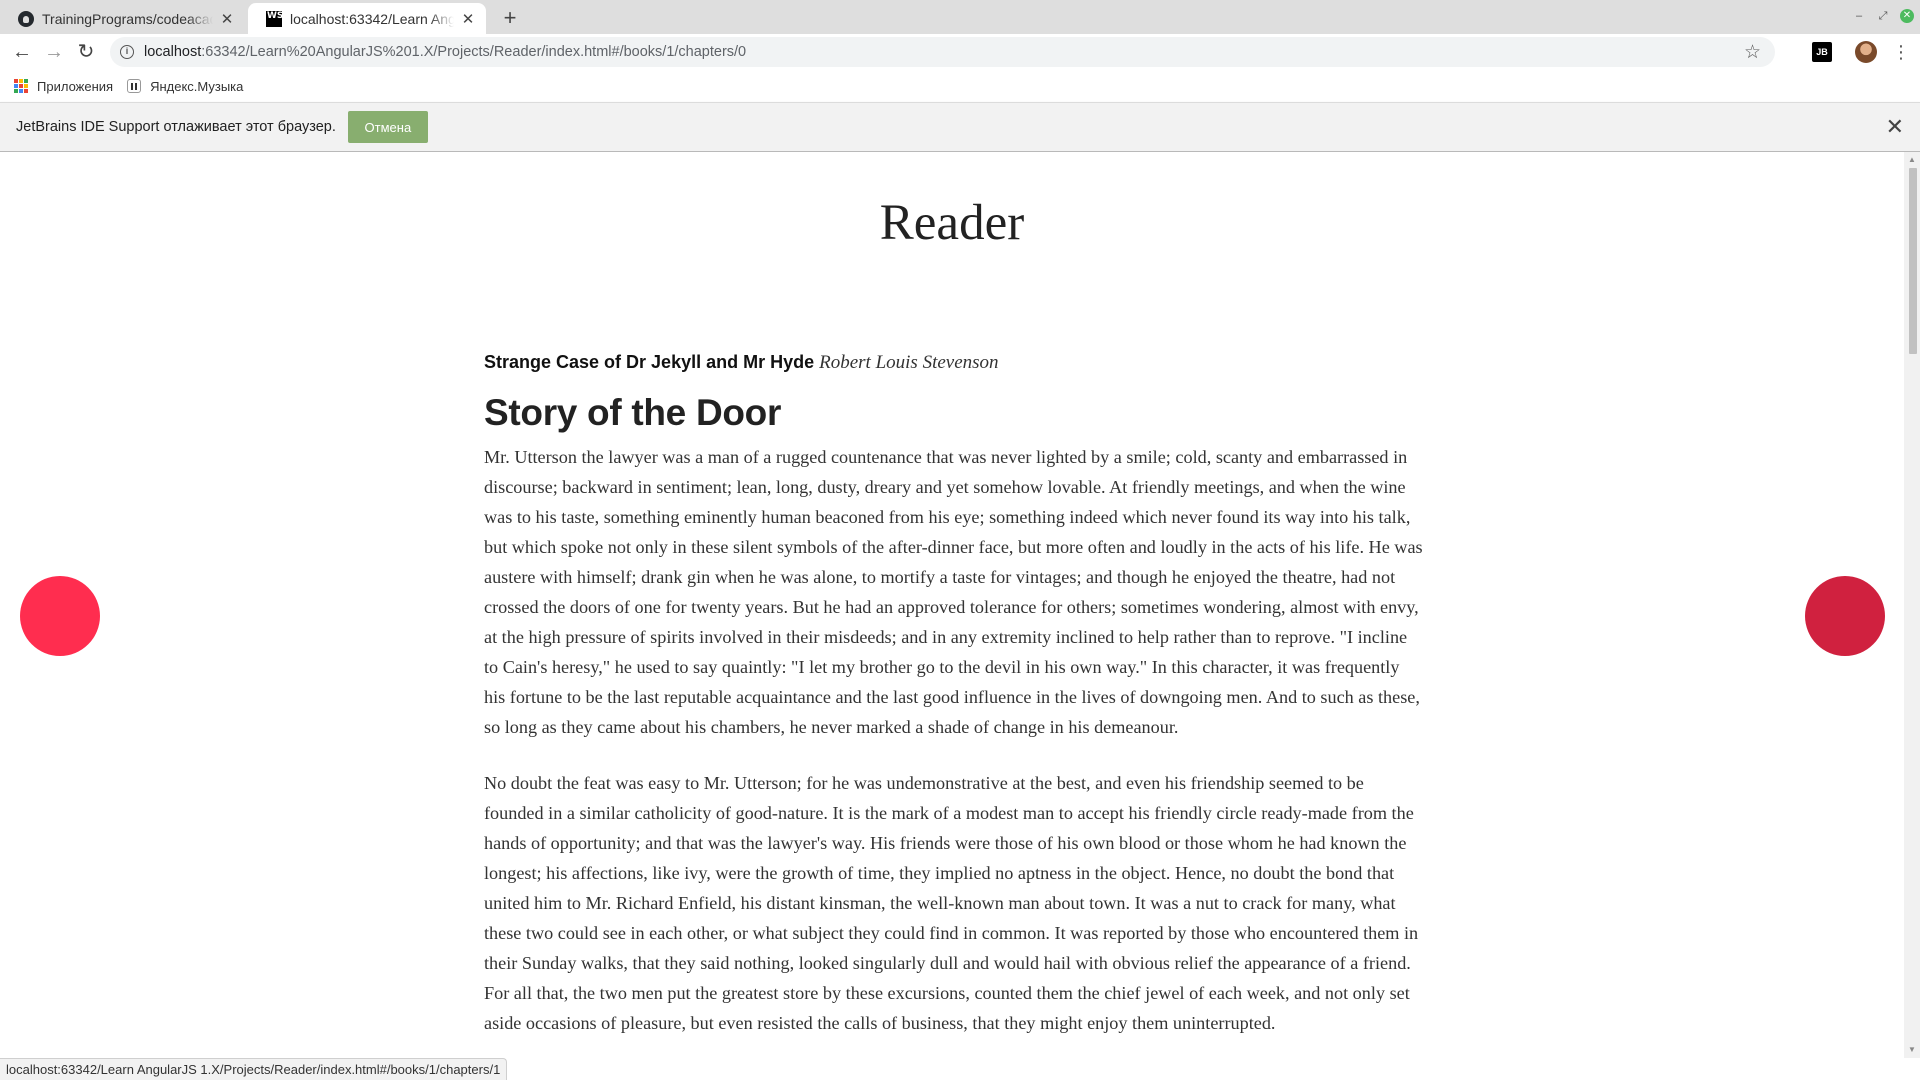  I want to click on github-icon, so click(26, 18).